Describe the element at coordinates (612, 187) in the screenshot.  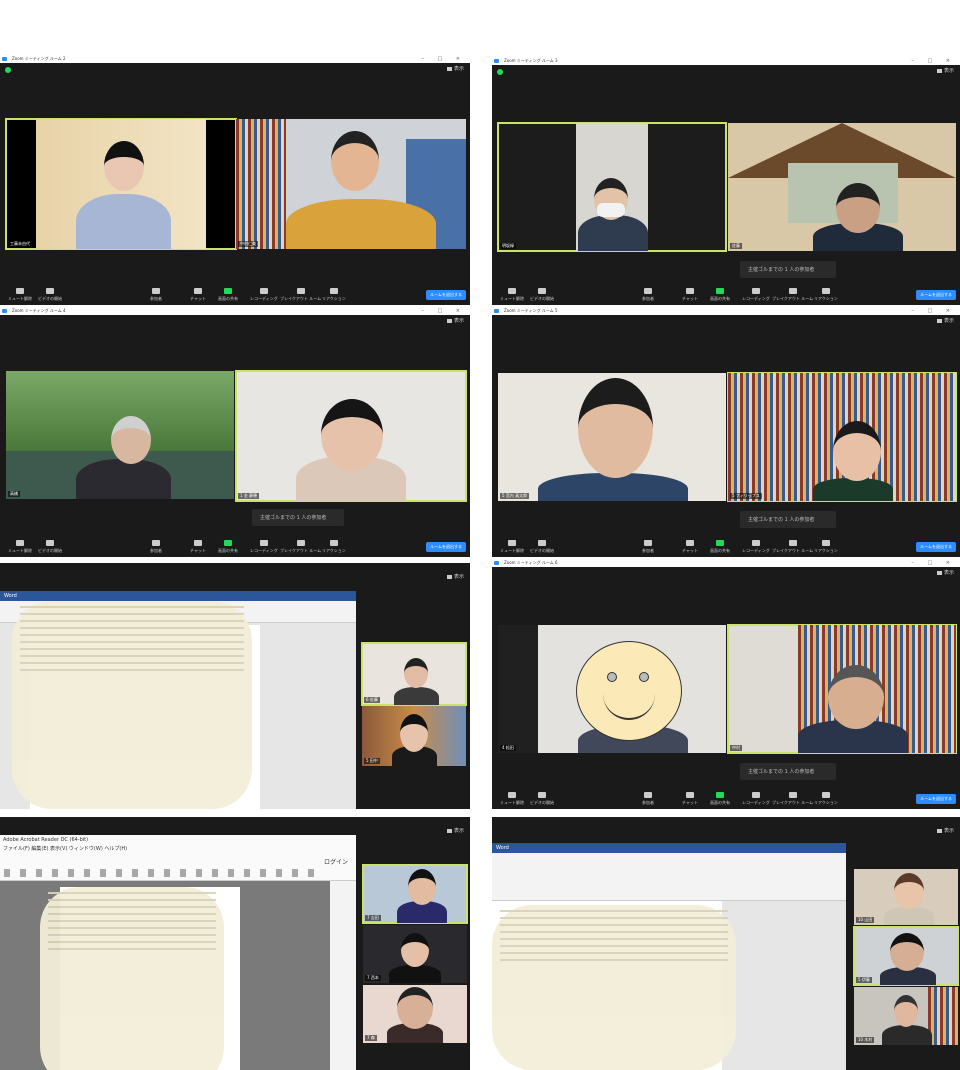
I see `video-tile: 明坂緑` at that location.